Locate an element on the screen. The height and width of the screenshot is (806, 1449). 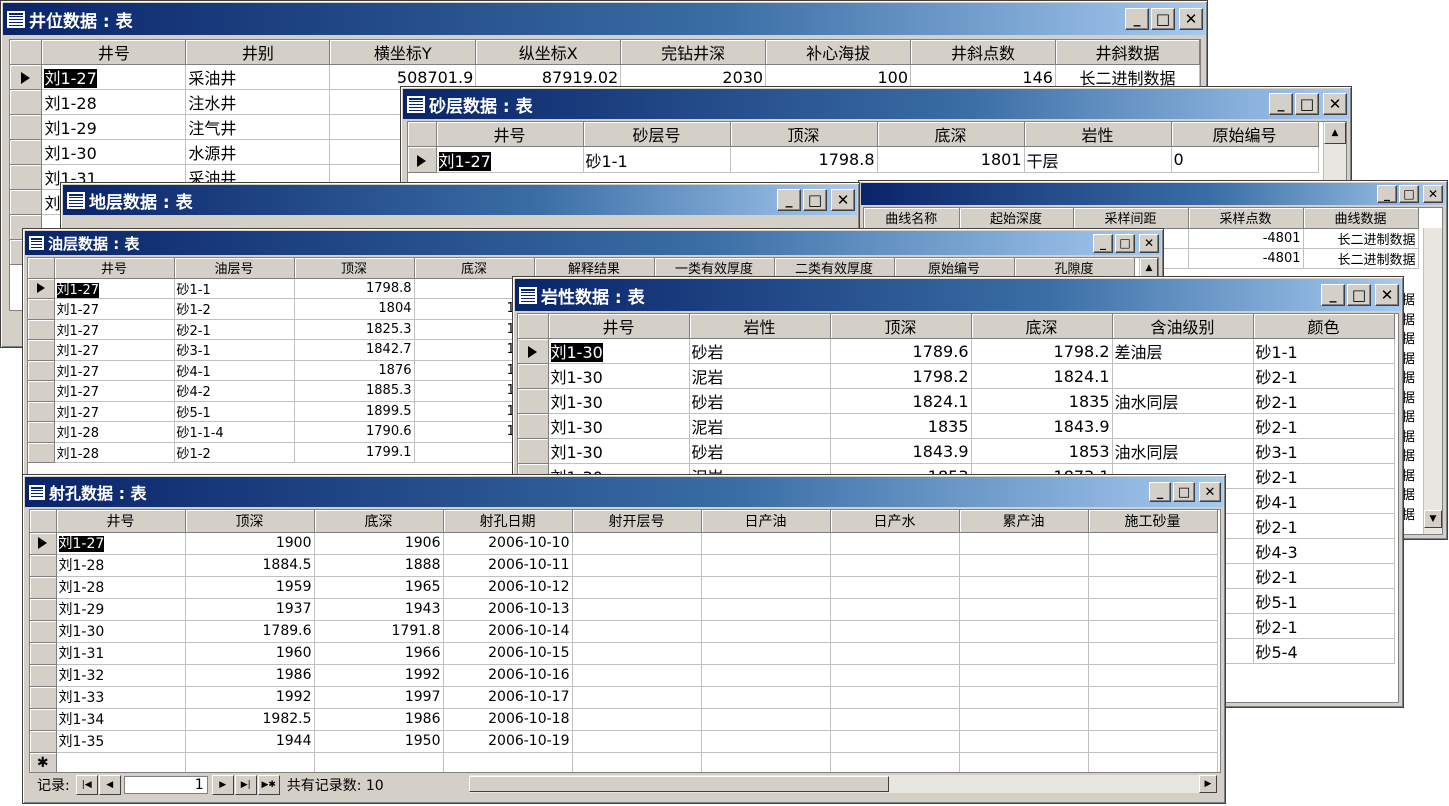
cell: 1900 is located at coordinates (250, 543).